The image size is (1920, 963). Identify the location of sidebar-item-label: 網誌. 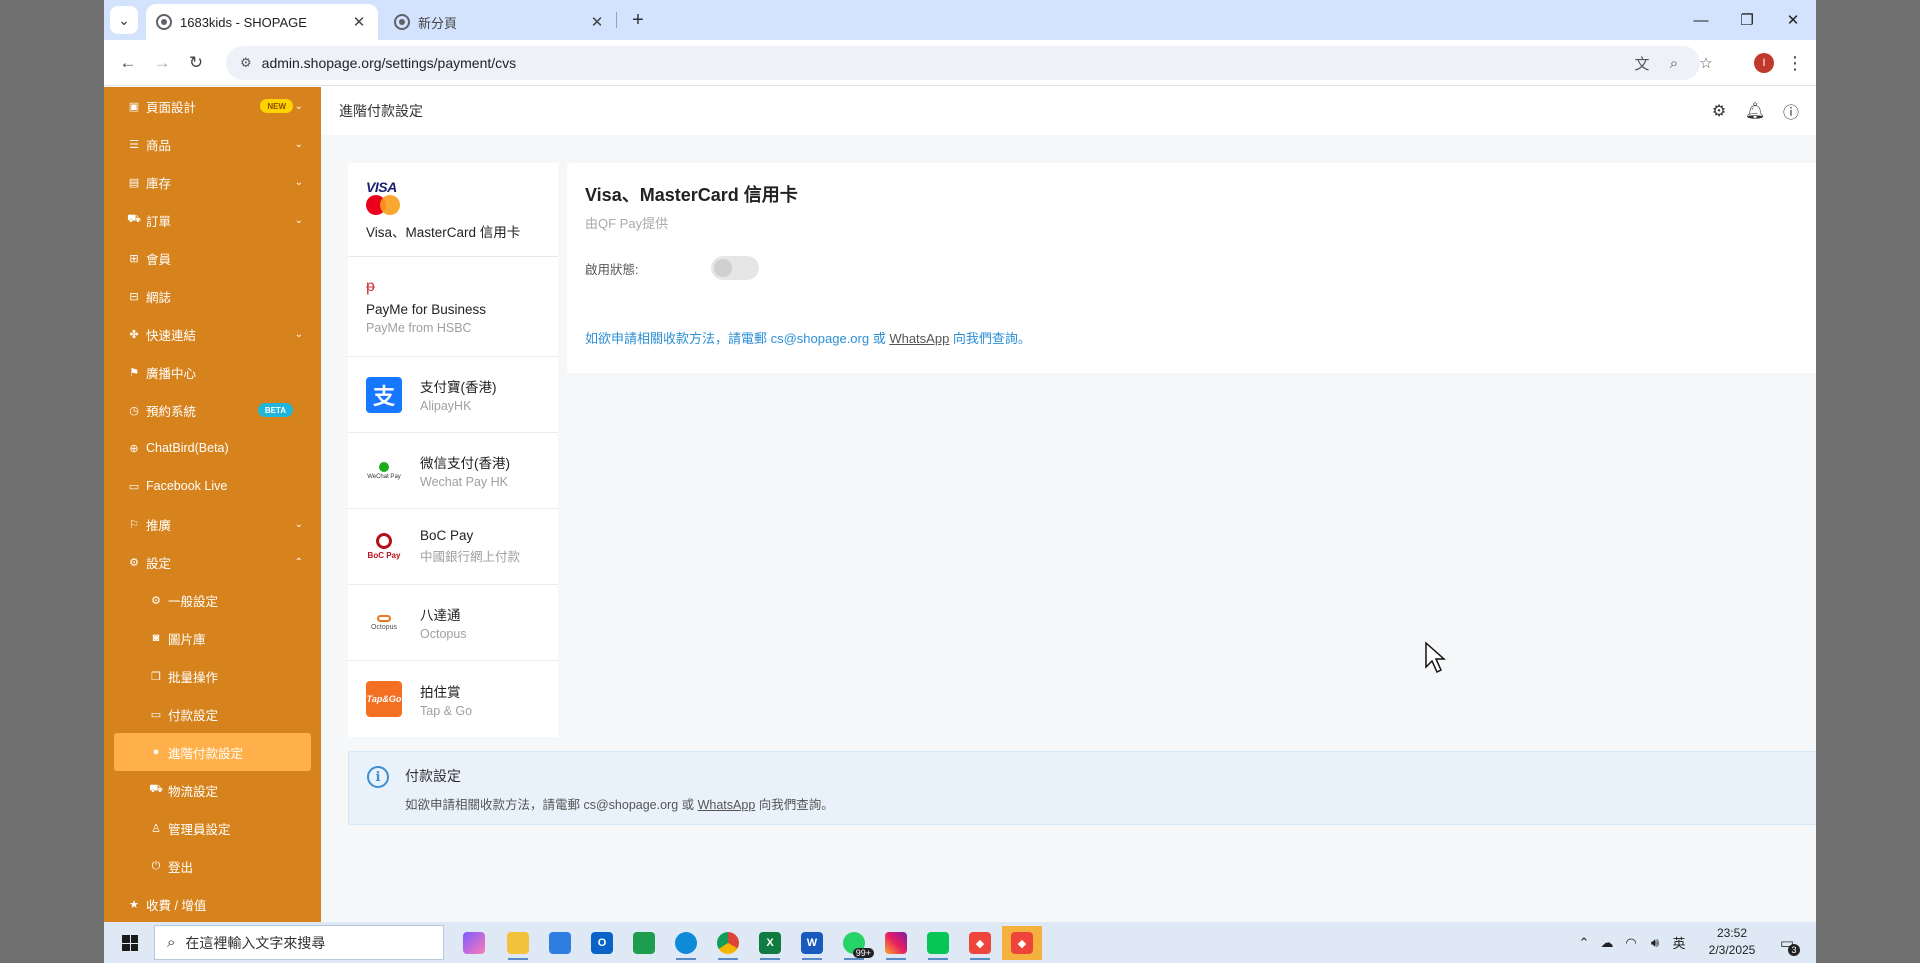
(159, 297).